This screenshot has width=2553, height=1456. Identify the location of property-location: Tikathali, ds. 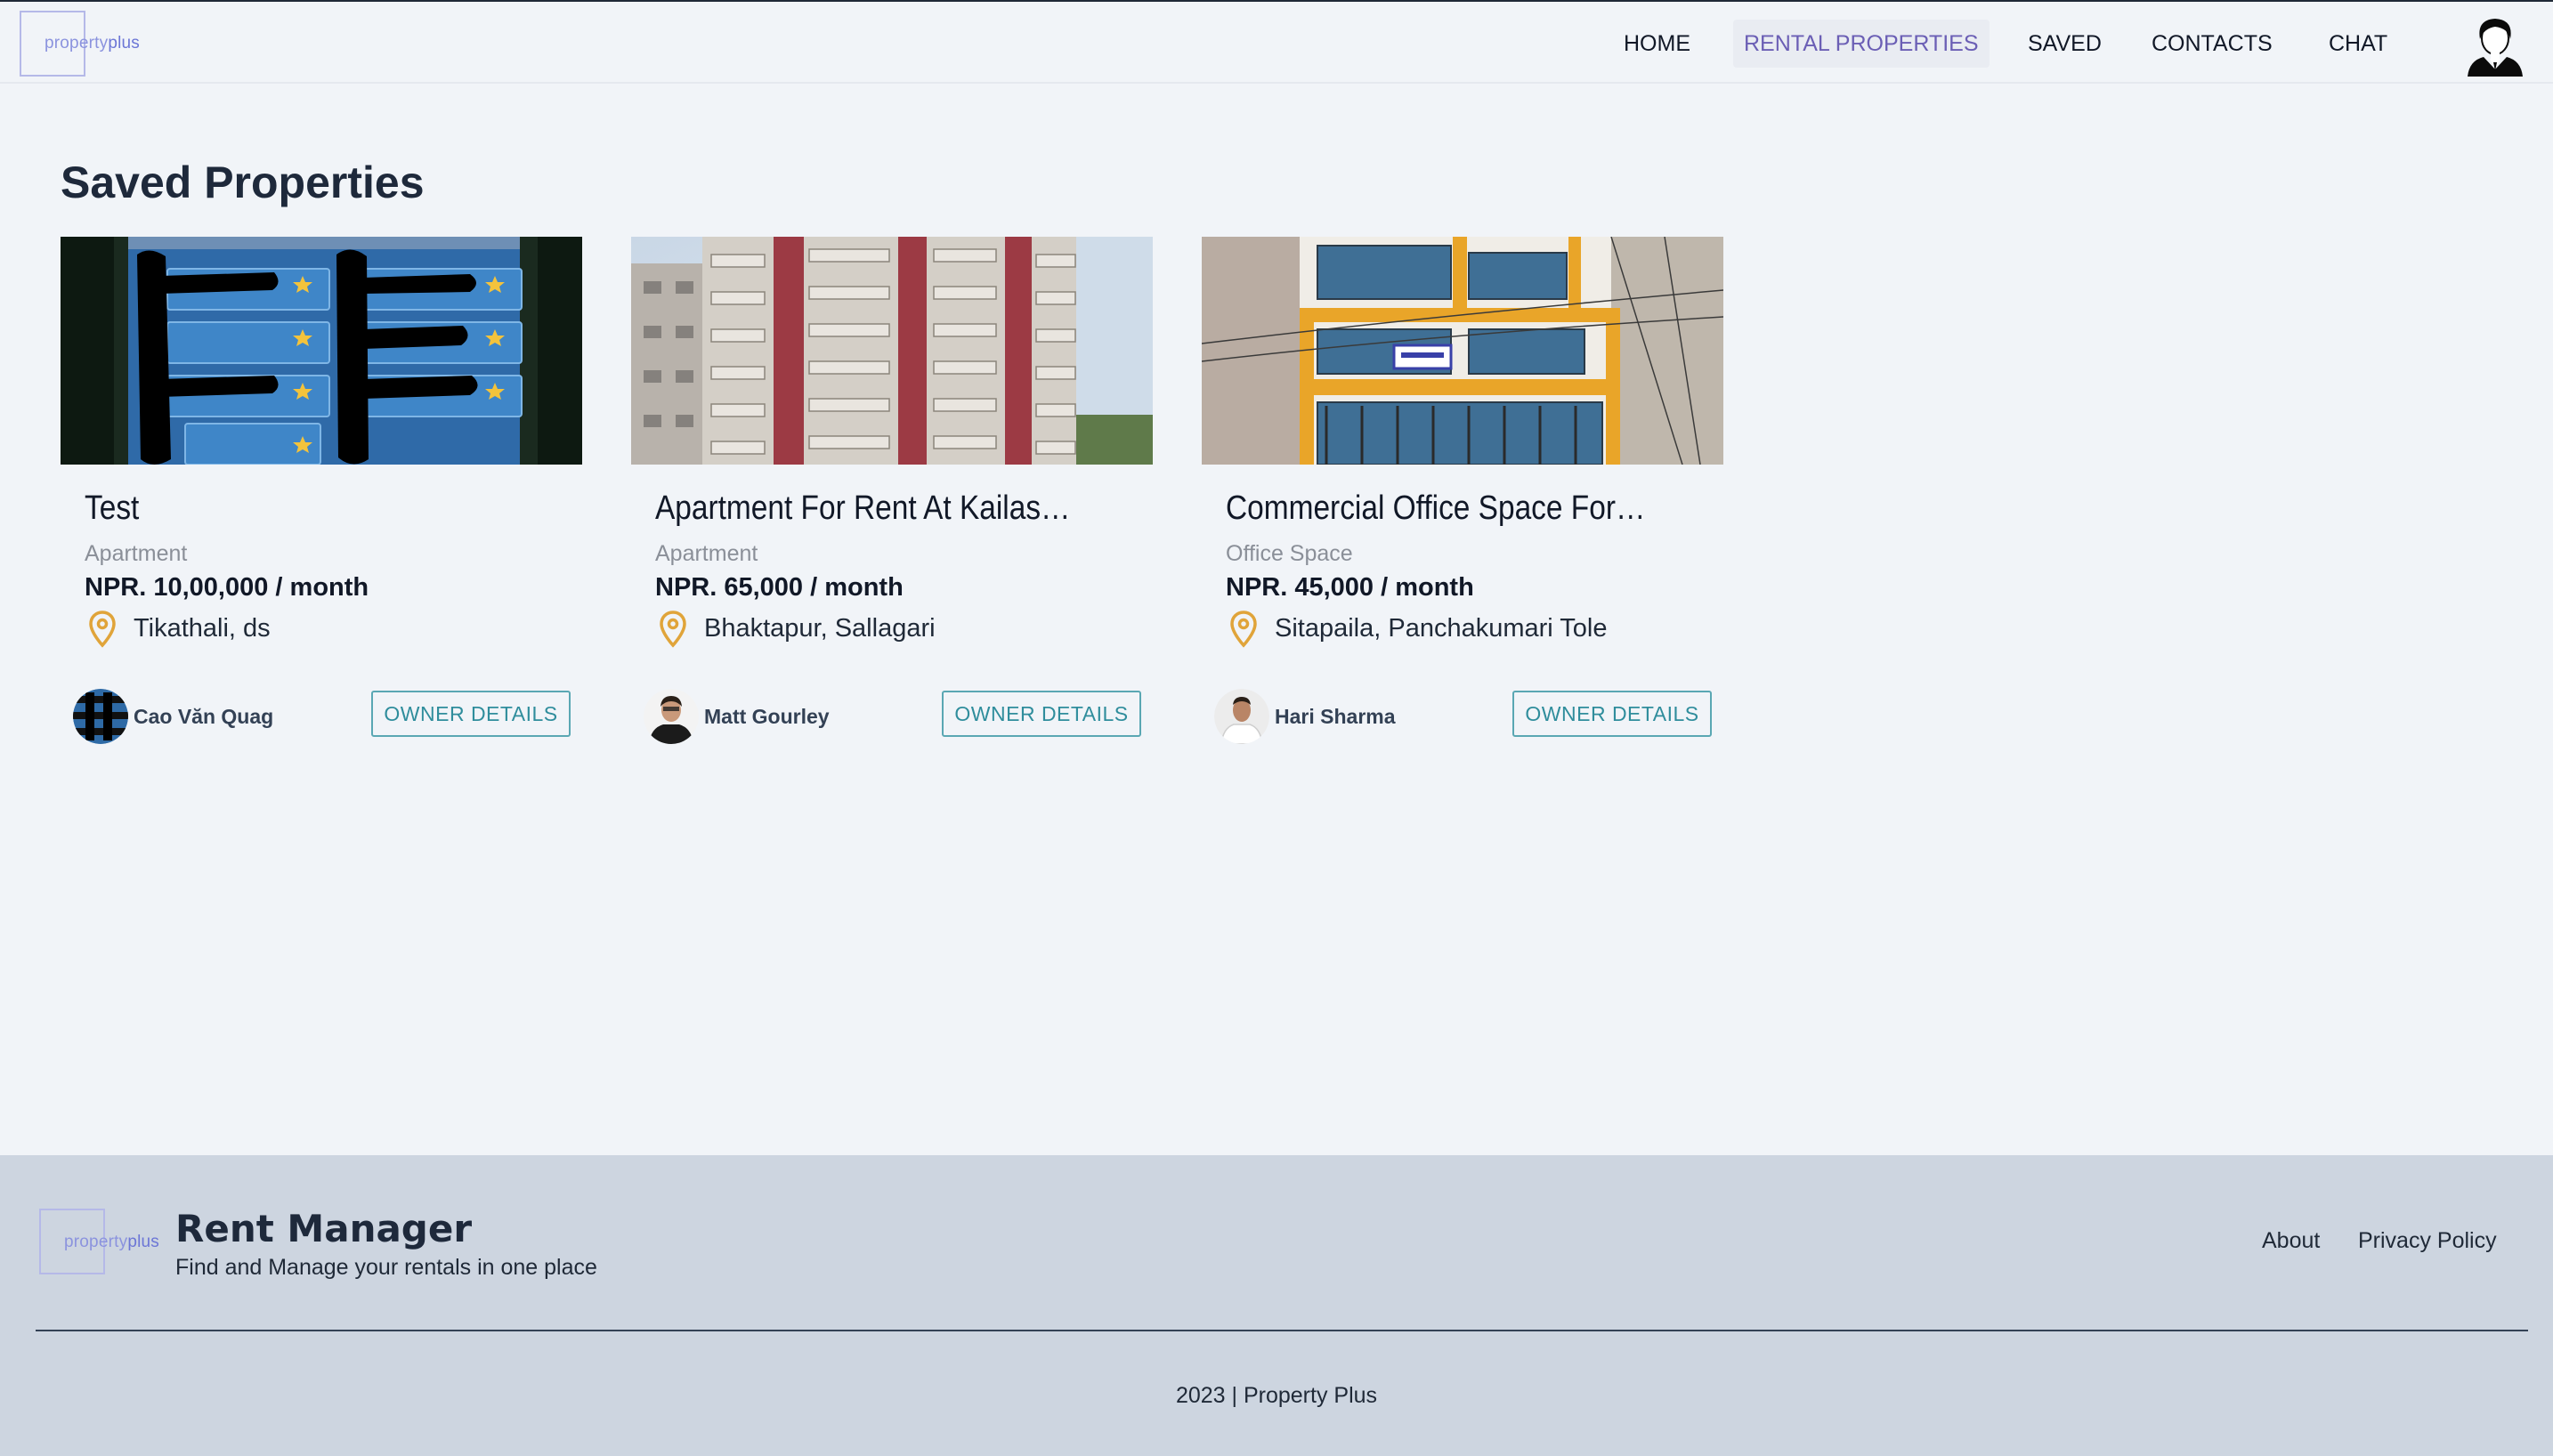
(202, 628).